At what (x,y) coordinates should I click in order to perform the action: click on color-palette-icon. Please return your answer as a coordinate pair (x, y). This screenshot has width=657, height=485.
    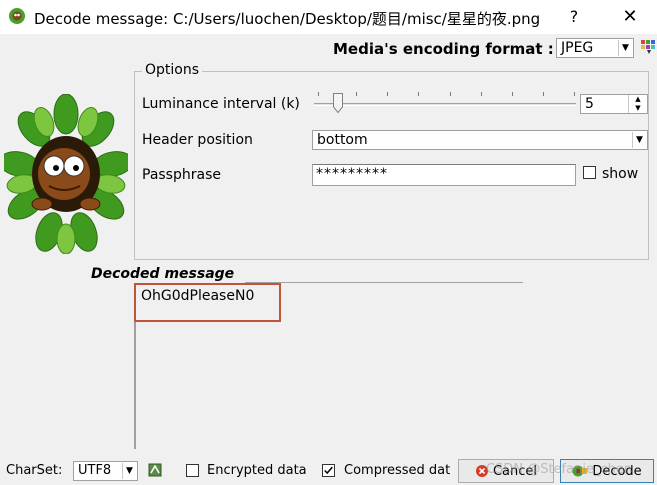
    Looking at the image, I should click on (648, 47).